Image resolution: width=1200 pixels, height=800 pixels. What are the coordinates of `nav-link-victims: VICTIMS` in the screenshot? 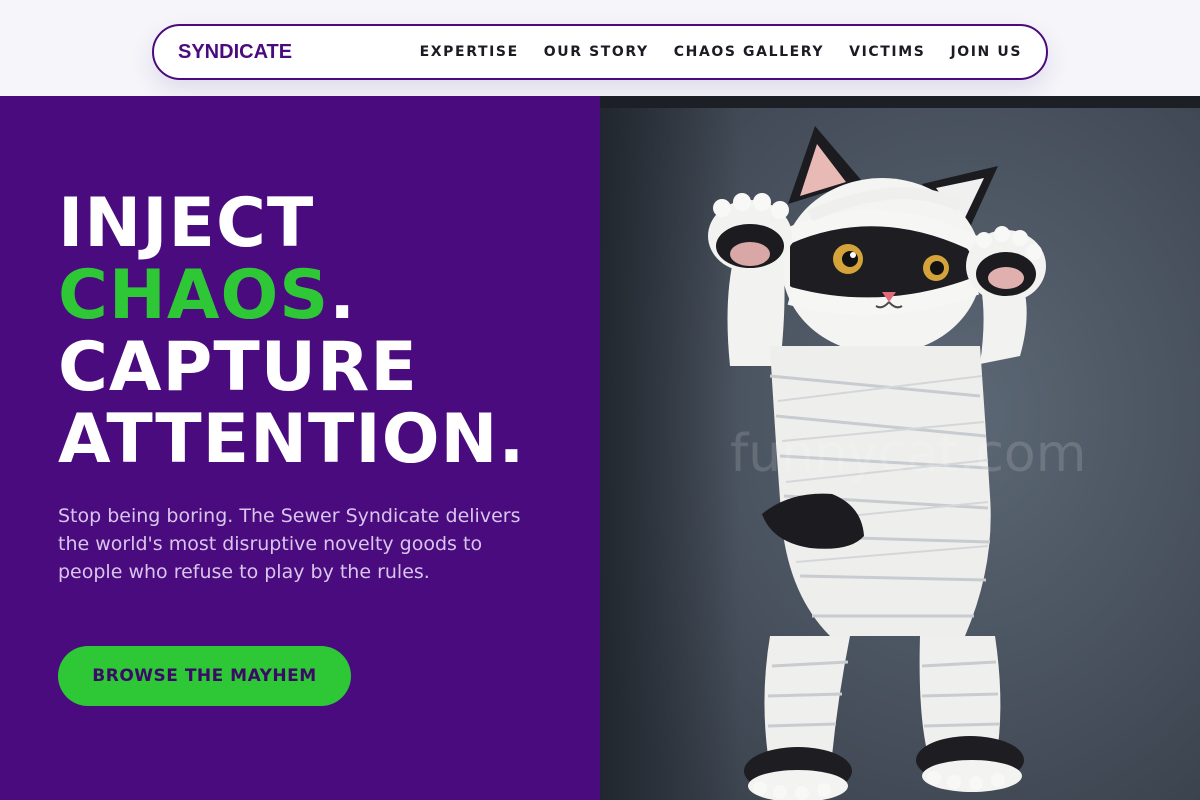 It's located at (887, 52).